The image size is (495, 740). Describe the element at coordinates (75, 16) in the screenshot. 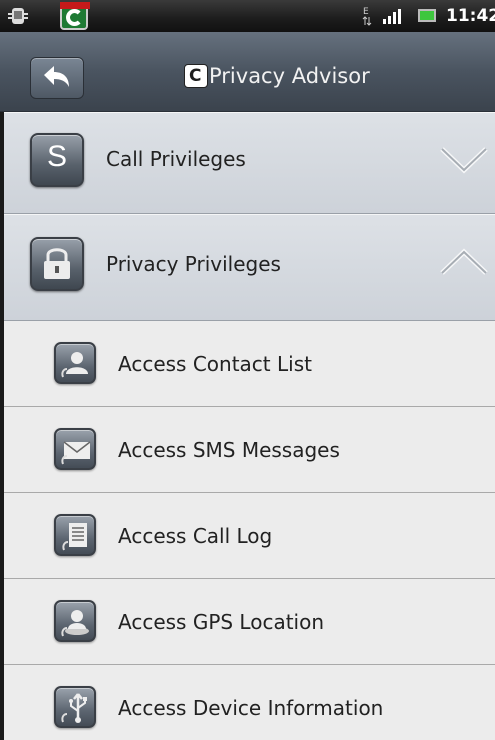

I see `comodo-app-notification-icon` at that location.